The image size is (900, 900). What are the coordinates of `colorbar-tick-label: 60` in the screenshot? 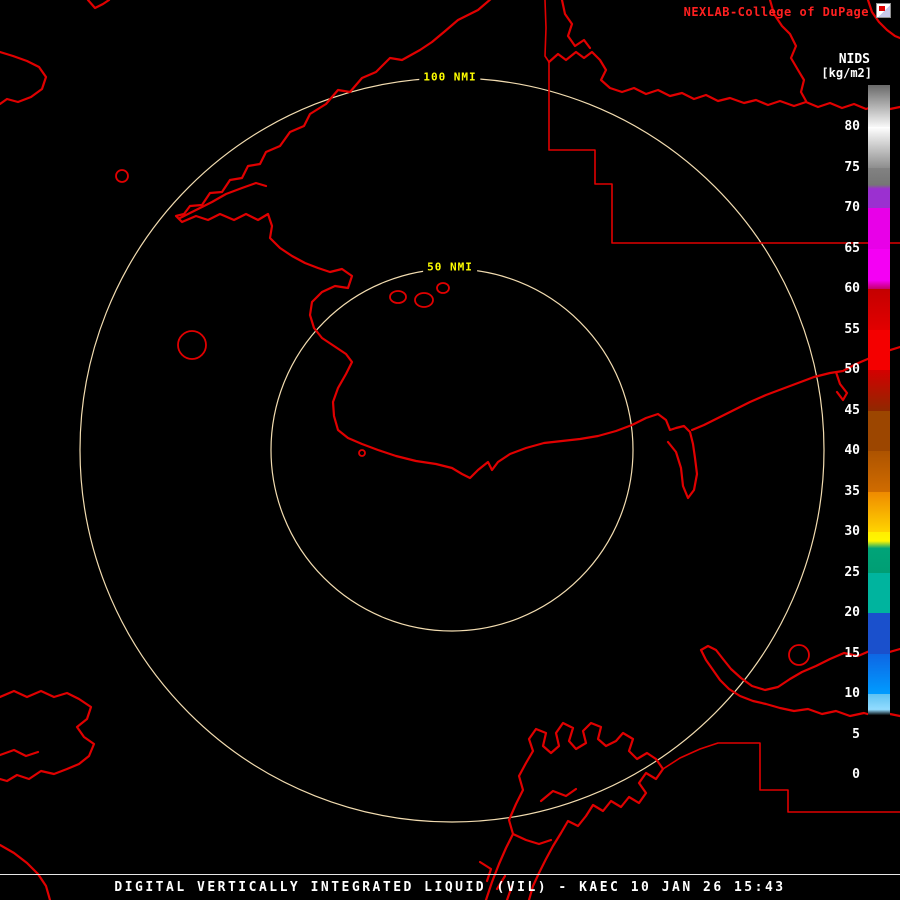 It's located at (852, 288).